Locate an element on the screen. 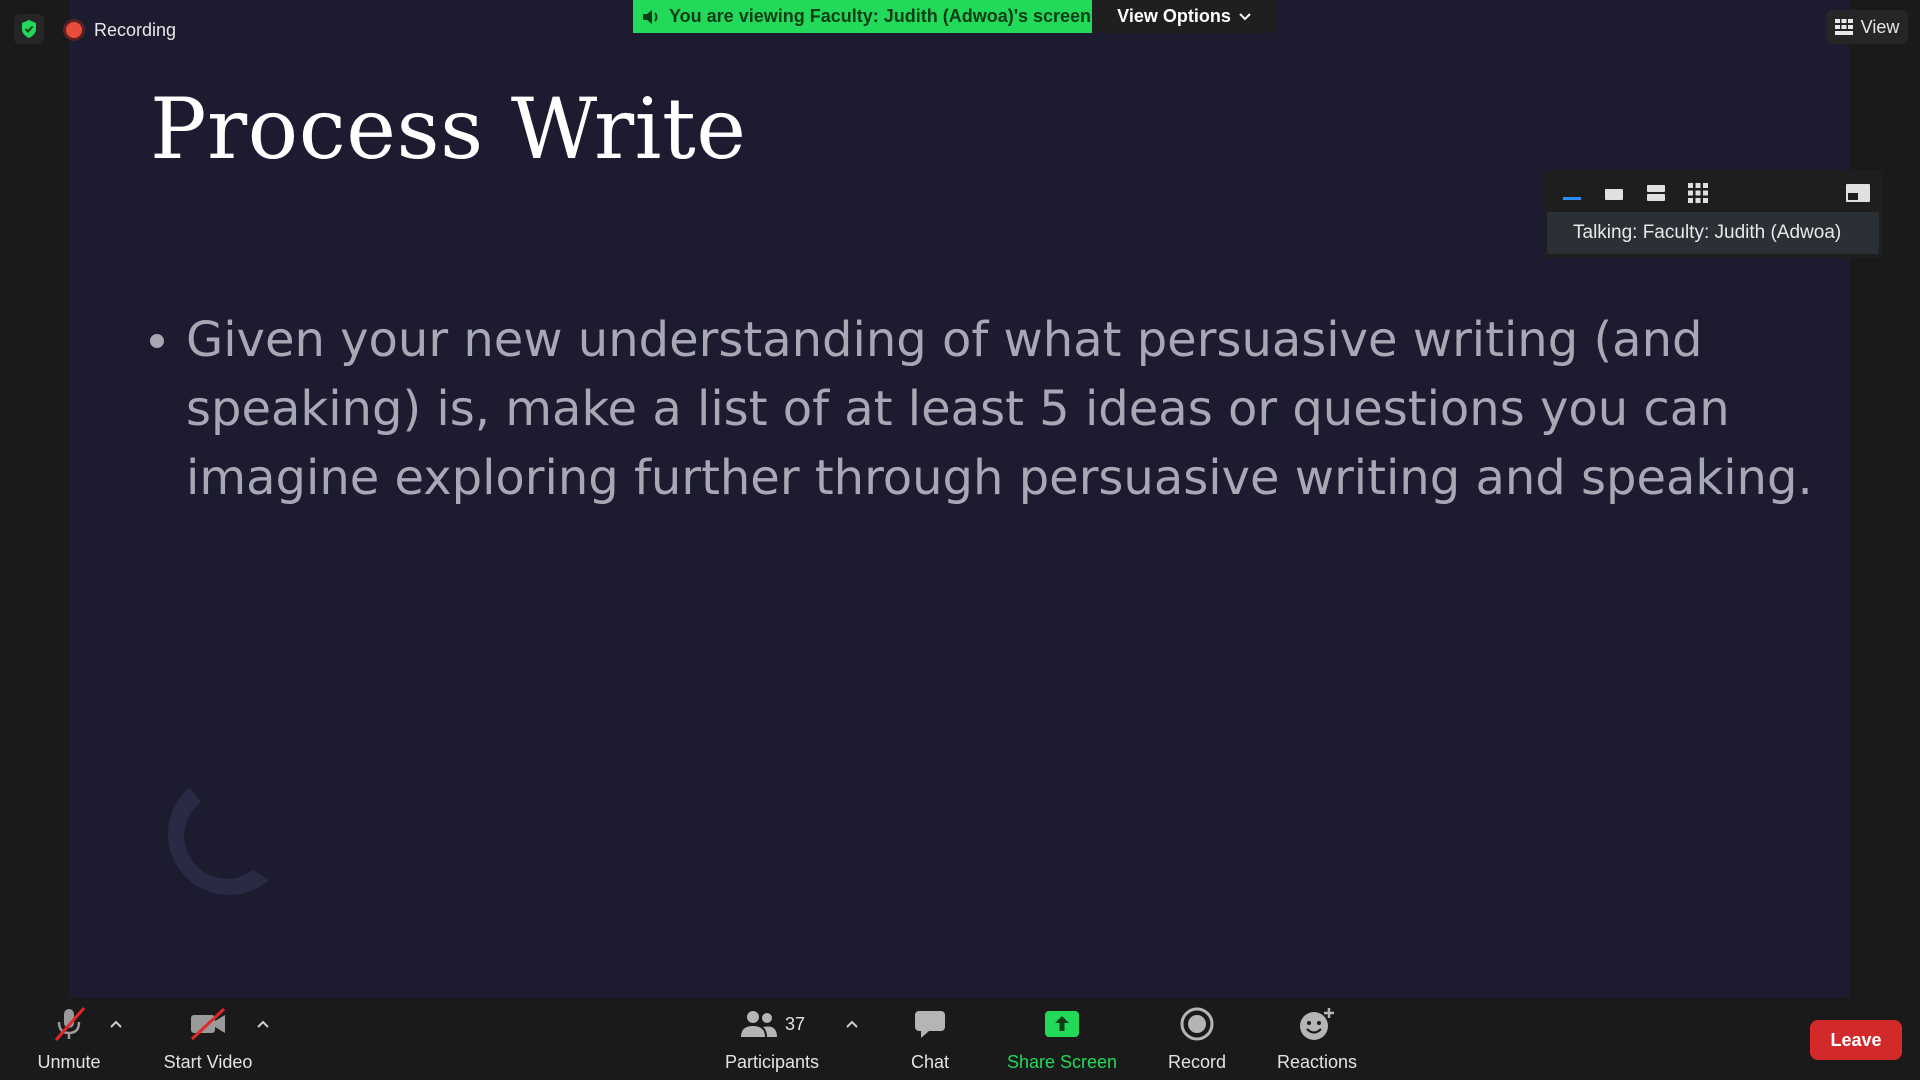 The image size is (1920, 1080). participants-count: 37 is located at coordinates (795, 1023).